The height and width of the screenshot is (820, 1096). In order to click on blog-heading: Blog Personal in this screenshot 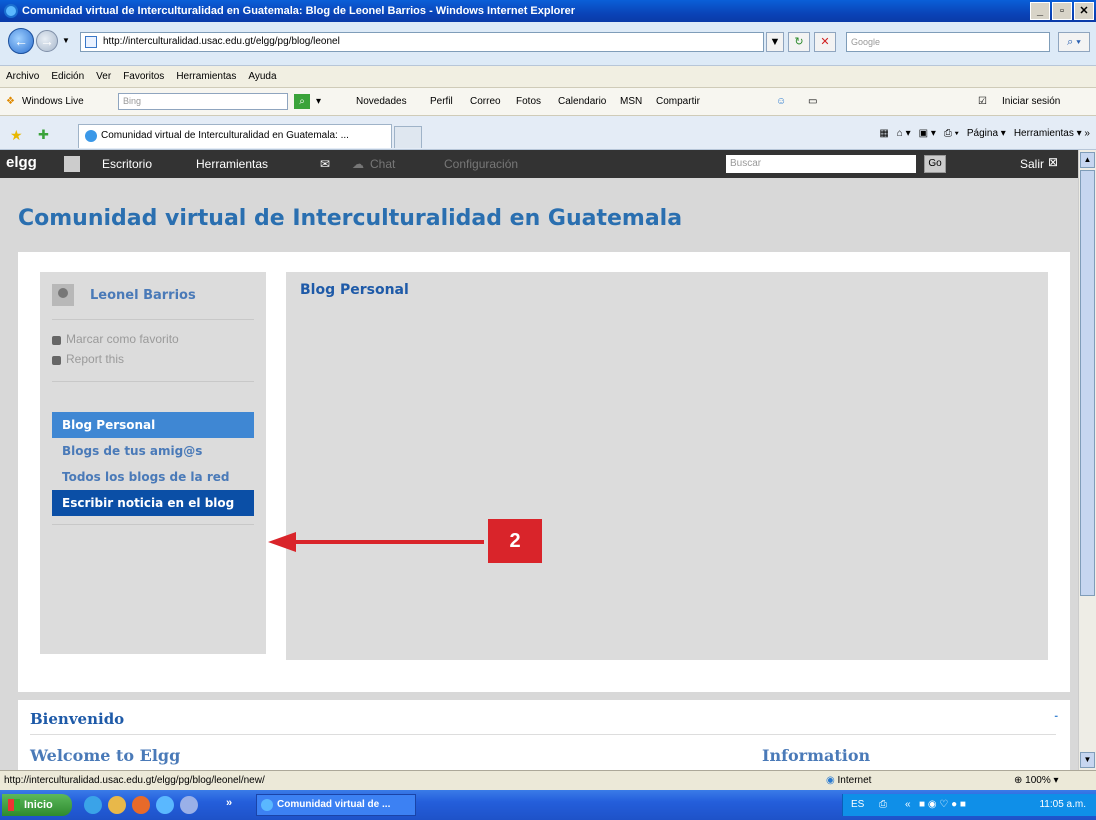, I will do `click(354, 290)`.